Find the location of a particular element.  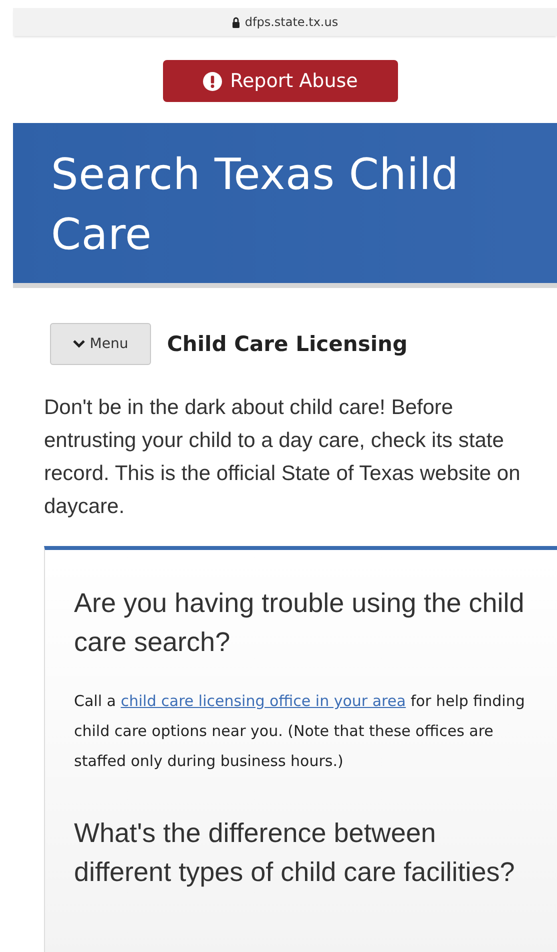

lock-icon is located at coordinates (236, 22).